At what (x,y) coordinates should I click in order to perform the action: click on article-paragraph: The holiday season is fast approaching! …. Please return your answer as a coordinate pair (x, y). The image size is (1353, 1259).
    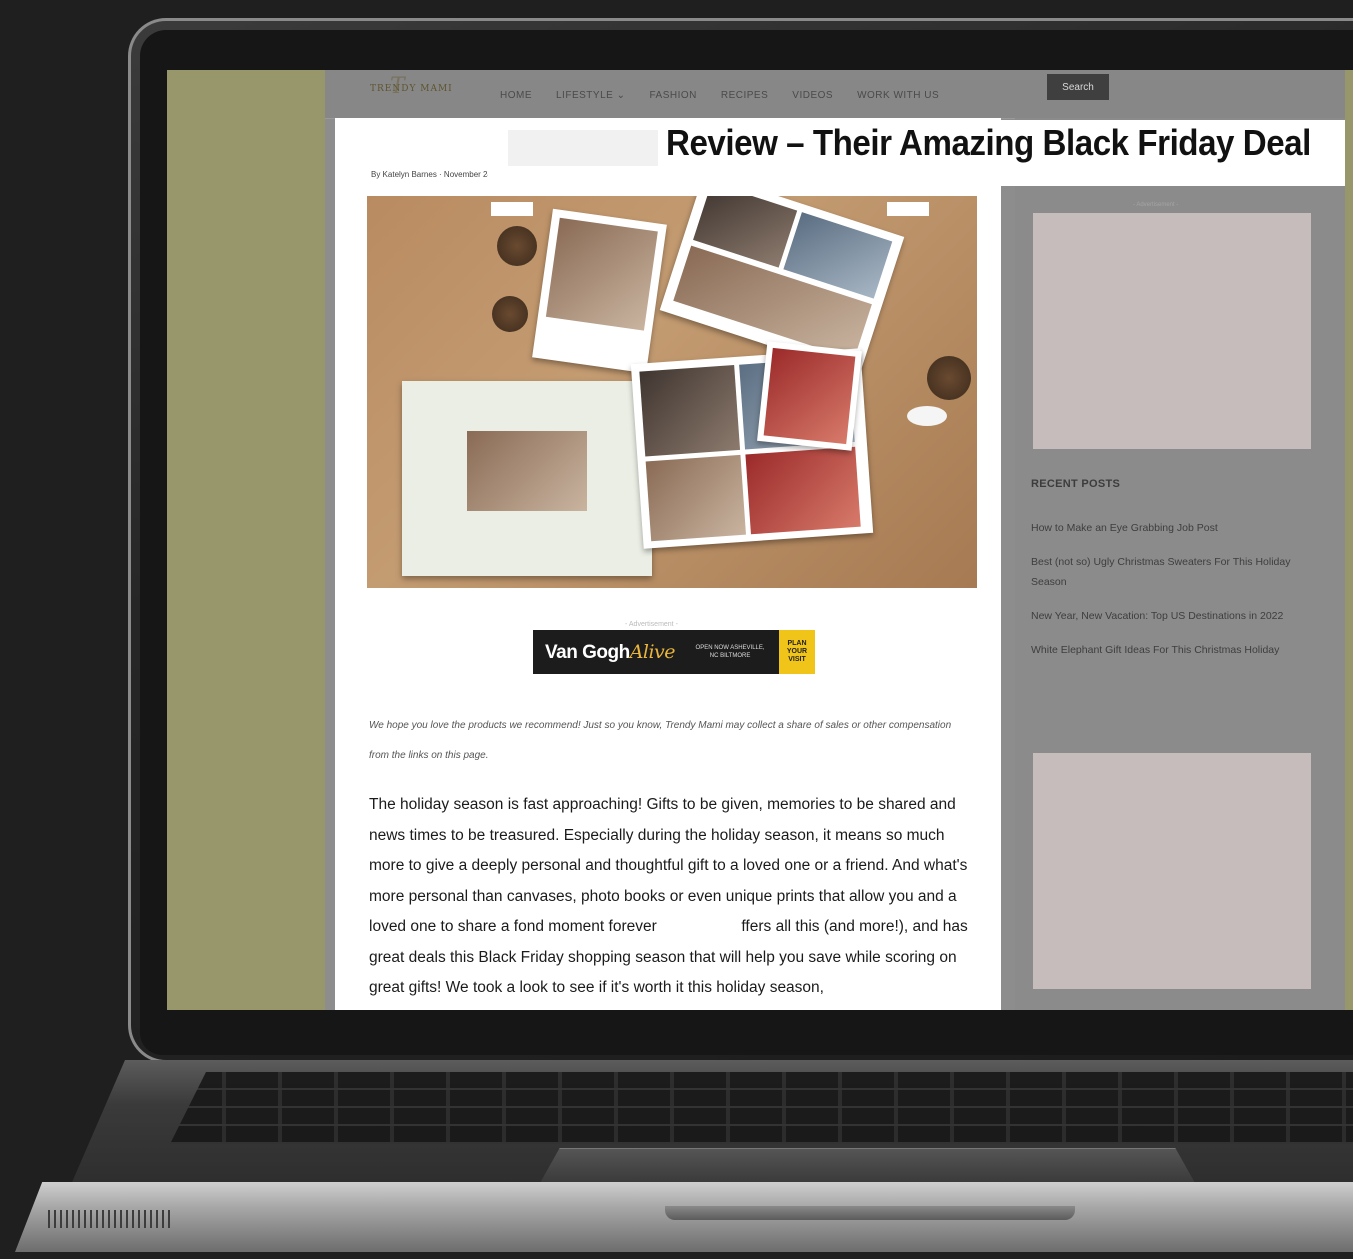
    Looking at the image, I should click on (668, 865).